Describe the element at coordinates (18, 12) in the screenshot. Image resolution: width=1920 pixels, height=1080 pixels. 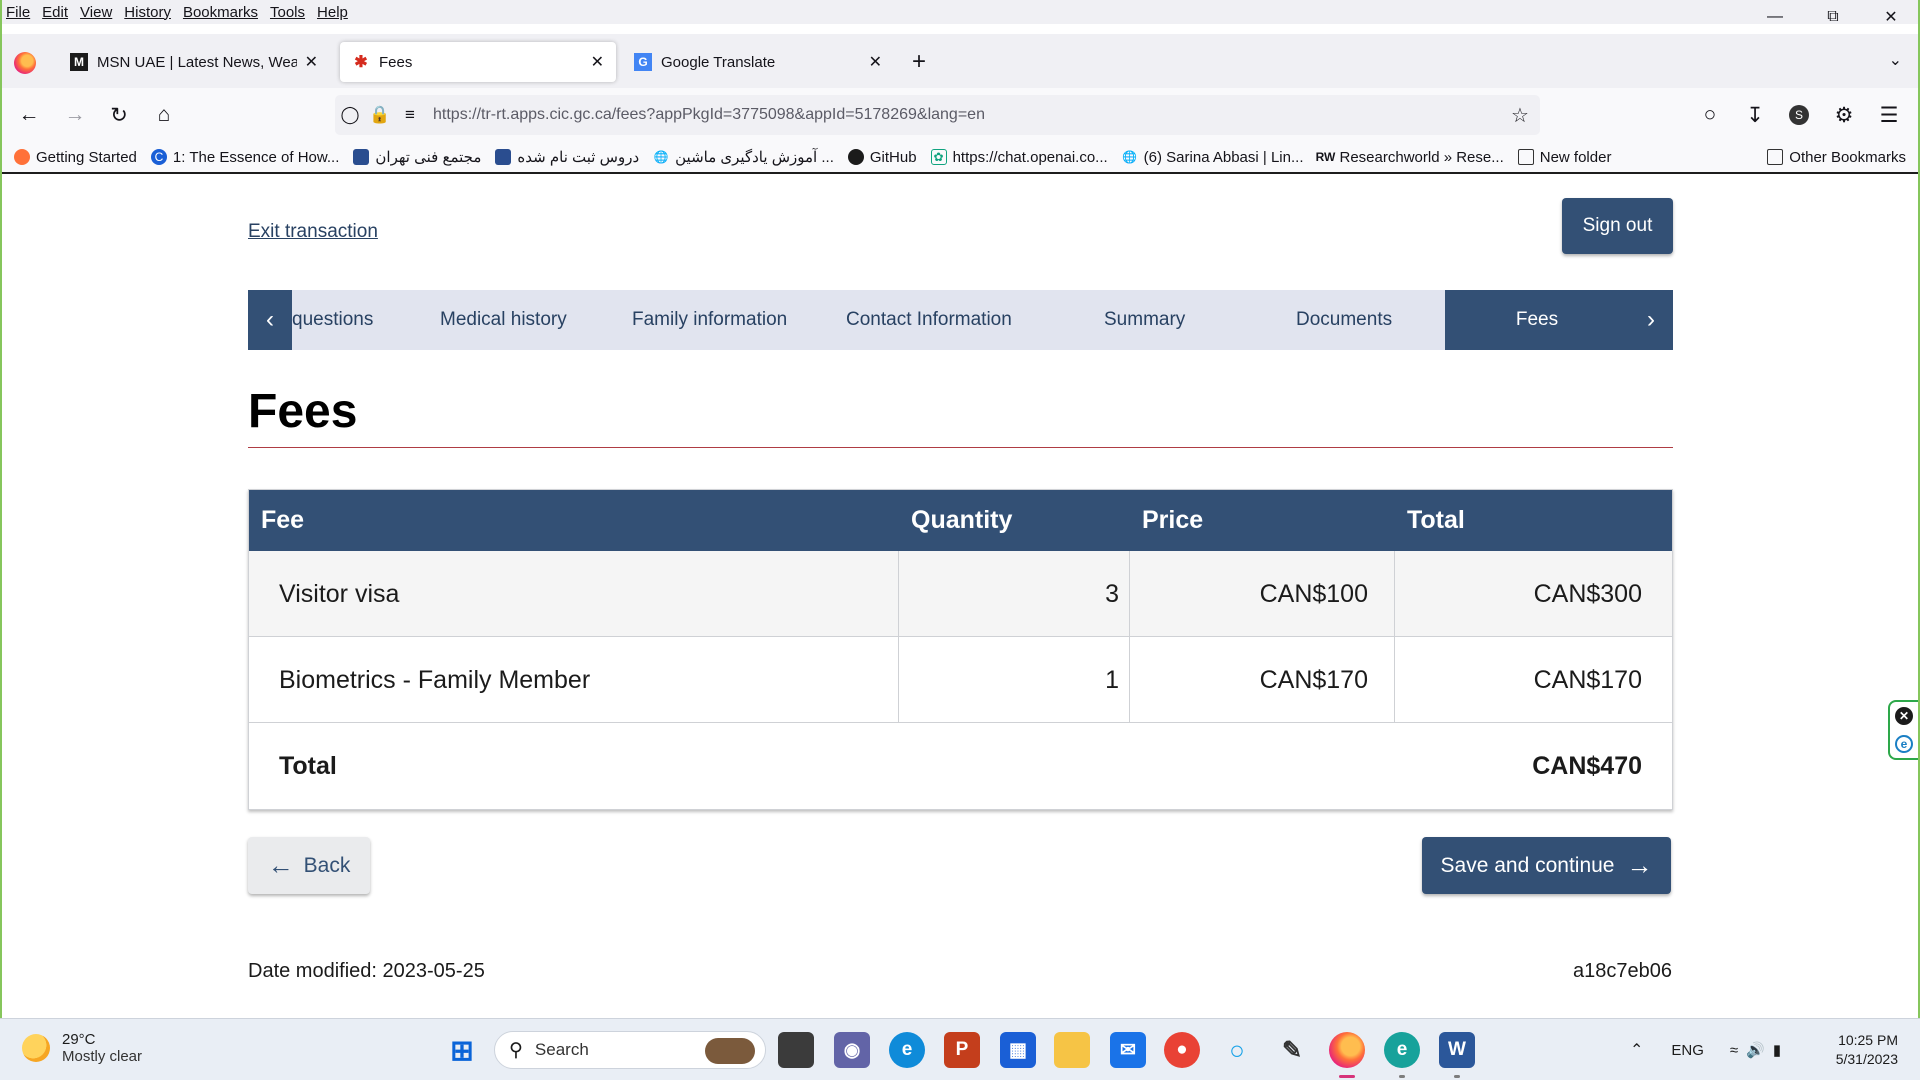
I see `menu-file: File` at that location.